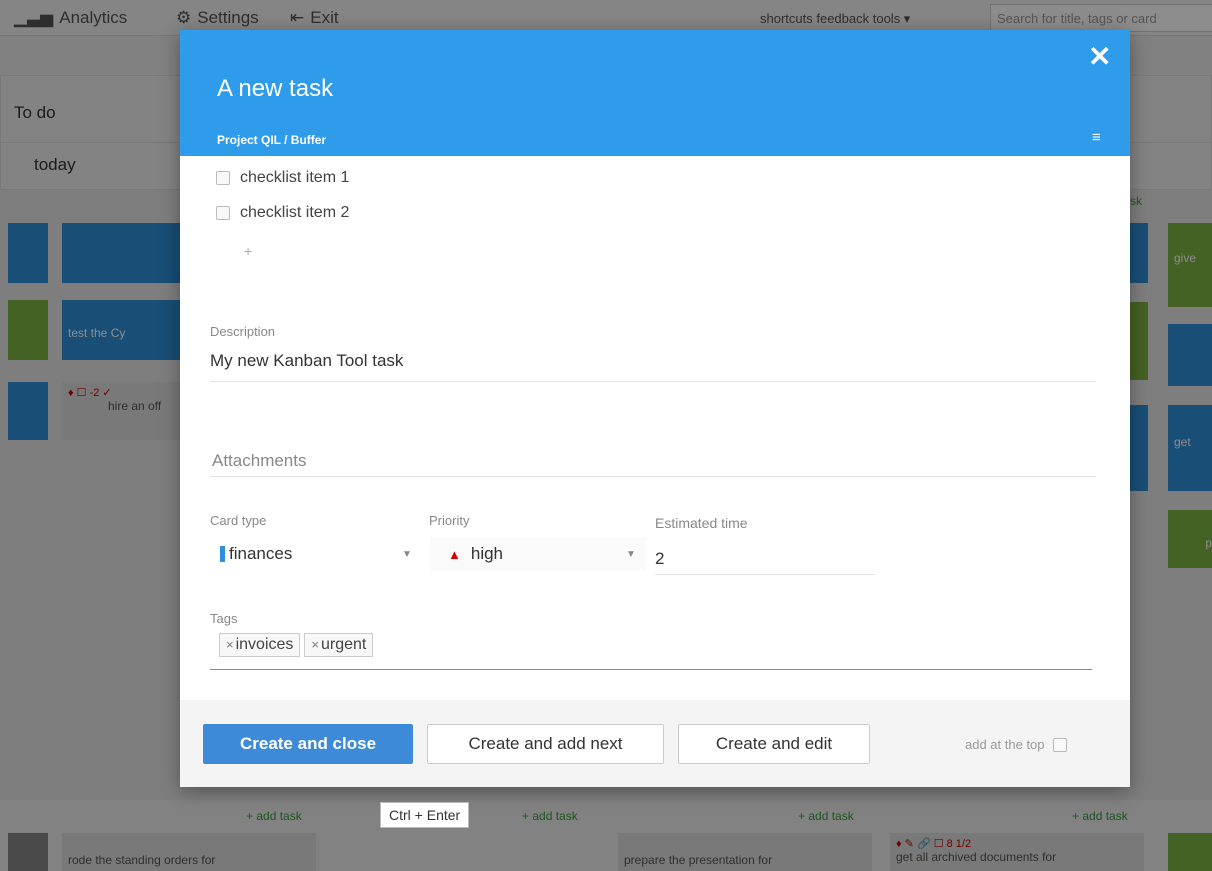 This screenshot has width=1212, height=871. What do you see at coordinates (538, 554) in the screenshot?
I see `priority-select: ▲ high ▼` at bounding box center [538, 554].